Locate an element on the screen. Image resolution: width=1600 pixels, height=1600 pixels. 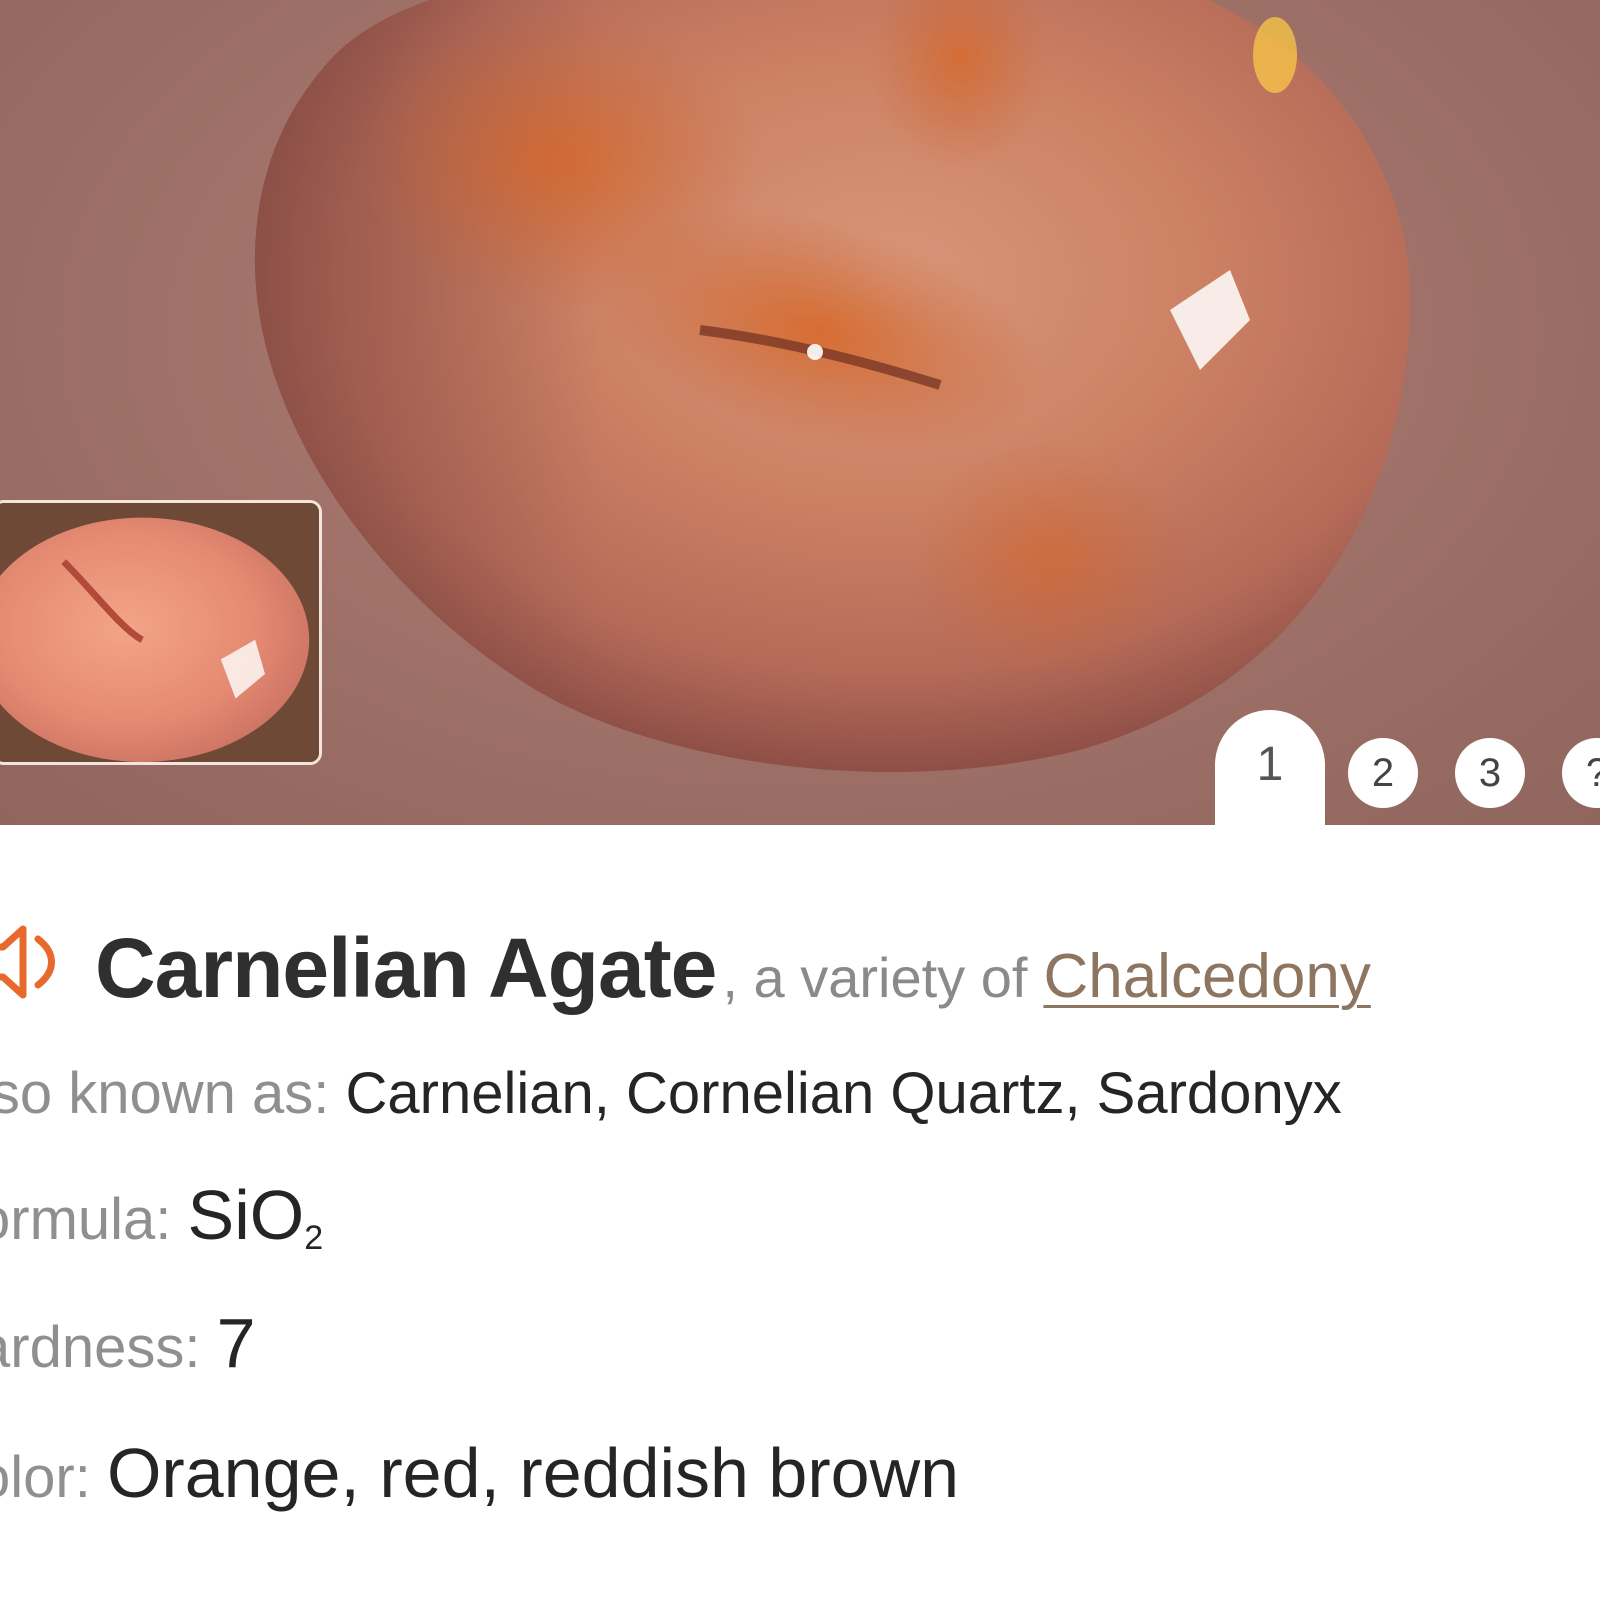
color-row: olor: Orange, red, reddish brown is located at coordinates (479, 1473).